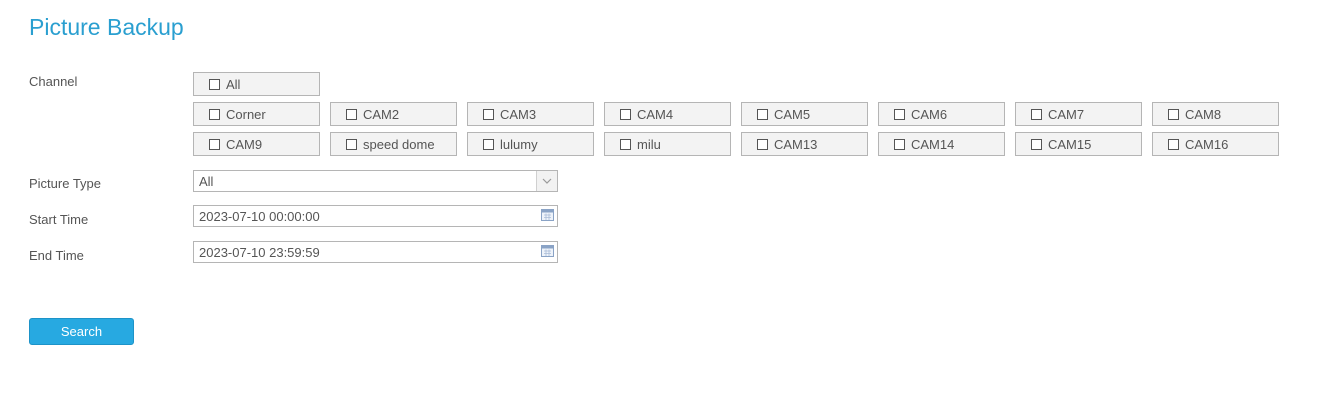 The height and width of the screenshot is (417, 1343). What do you see at coordinates (256, 84) in the screenshot?
I see `channel-checkbox-all: All` at bounding box center [256, 84].